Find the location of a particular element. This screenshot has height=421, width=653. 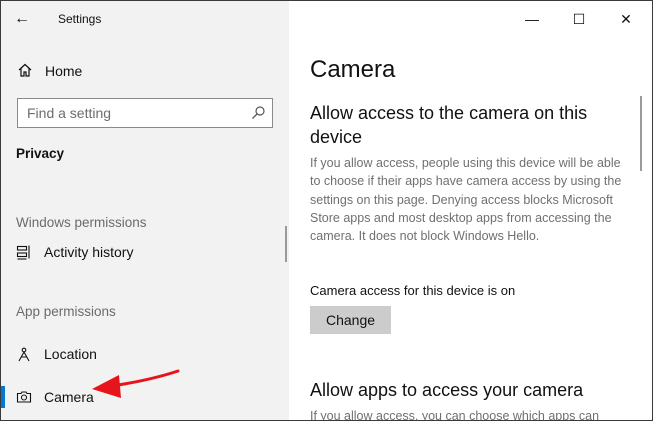

group-label-windows-permissions: Windows permissions is located at coordinates (81, 222).